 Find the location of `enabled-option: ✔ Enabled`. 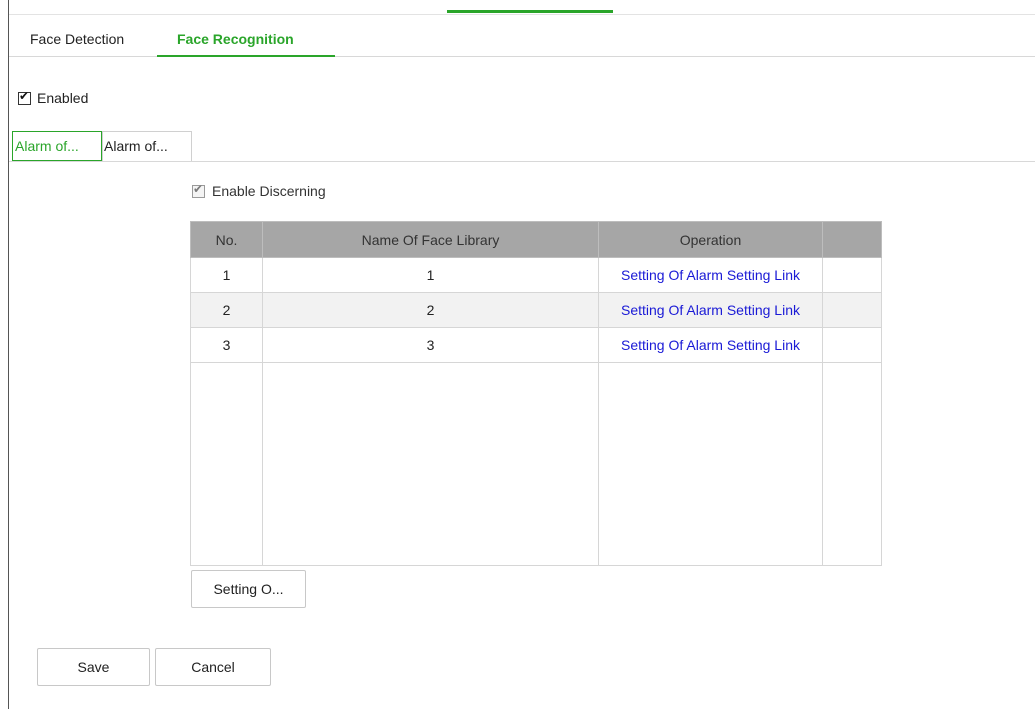

enabled-option: ✔ Enabled is located at coordinates (53, 98).